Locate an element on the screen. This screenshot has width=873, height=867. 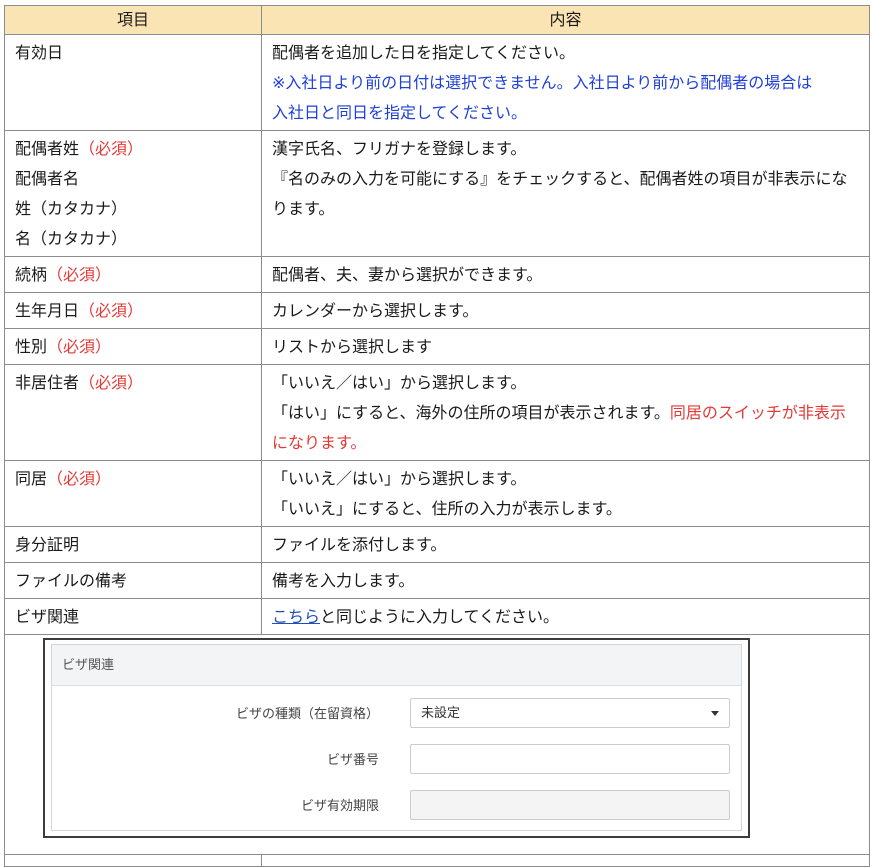
header-item: 項目 is located at coordinates (133, 20).